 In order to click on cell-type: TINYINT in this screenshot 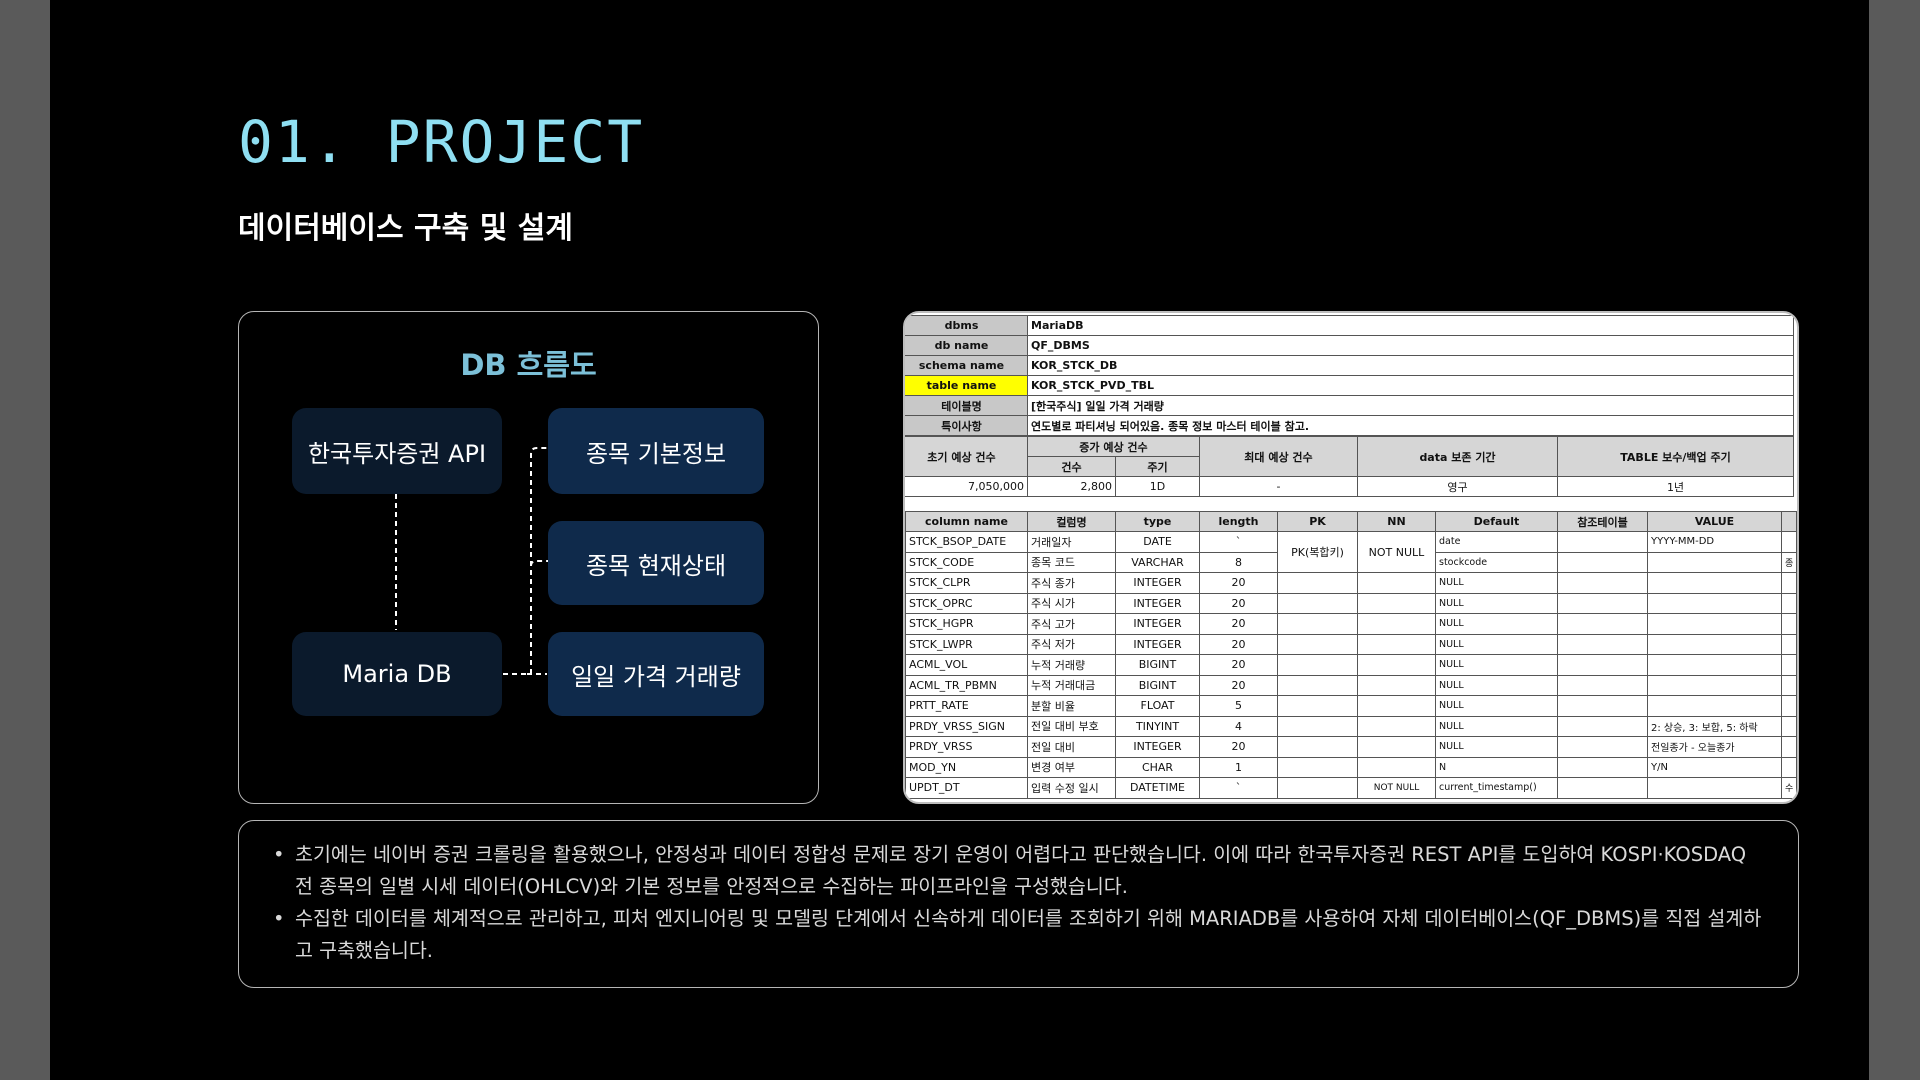, I will do `click(1157, 726)`.